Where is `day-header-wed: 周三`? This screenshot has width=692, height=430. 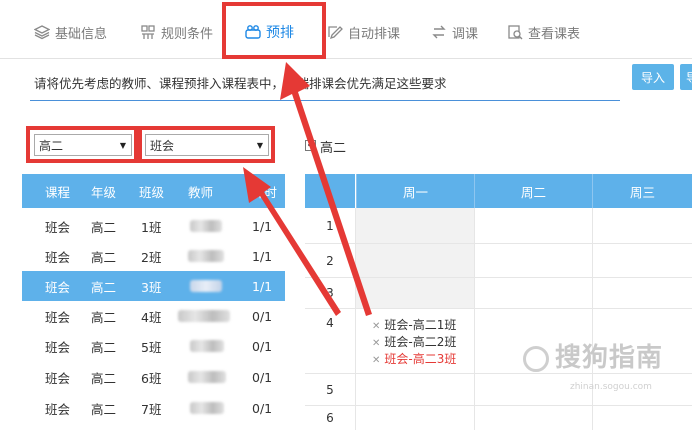 day-header-wed: 周三 is located at coordinates (642, 191).